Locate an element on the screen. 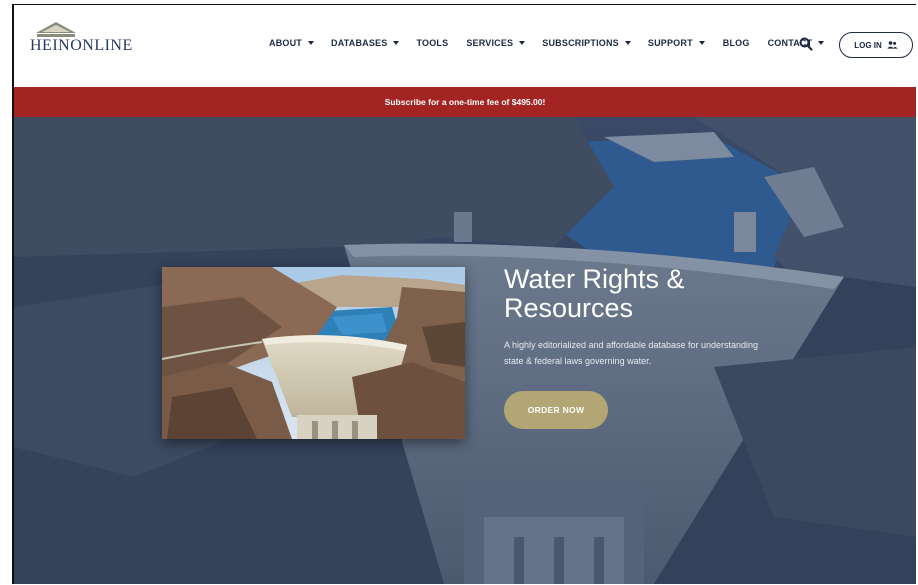 The width and height of the screenshot is (918, 585). heinonline-logo: HEINONLINE is located at coordinates (88, 41).